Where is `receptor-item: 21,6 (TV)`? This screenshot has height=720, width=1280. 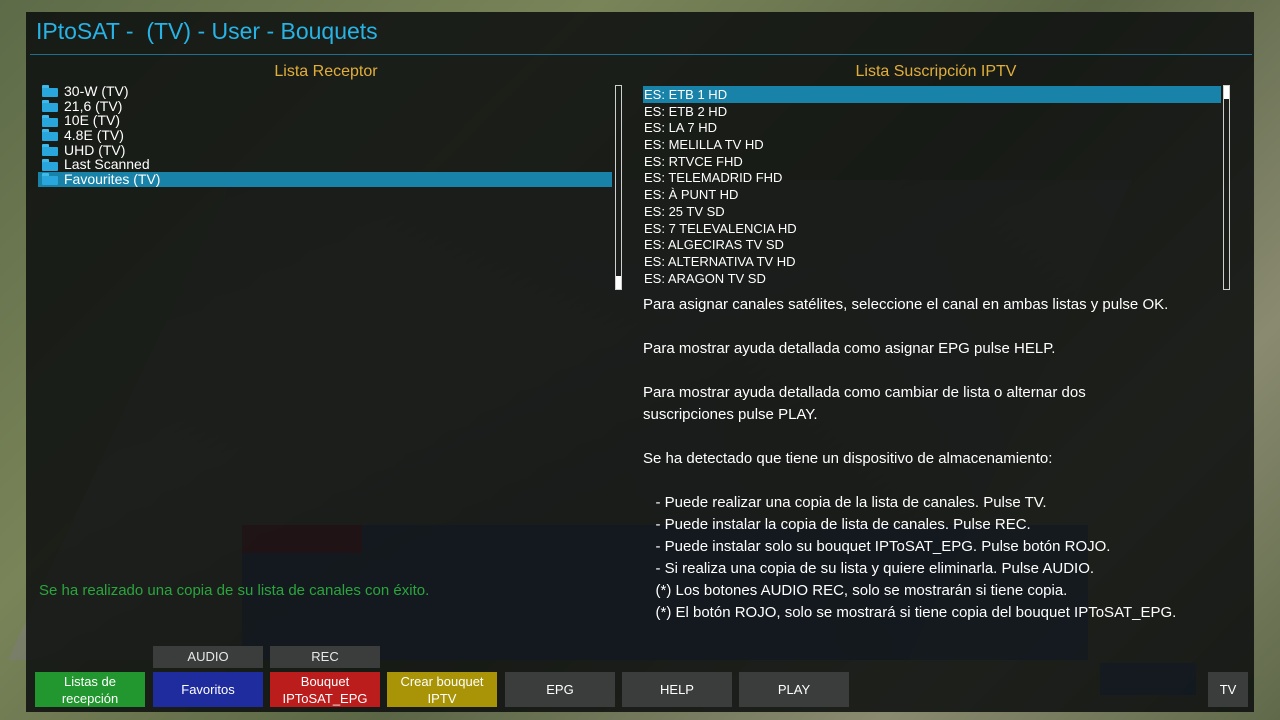
receptor-item: 21,6 (TV) is located at coordinates (325, 106).